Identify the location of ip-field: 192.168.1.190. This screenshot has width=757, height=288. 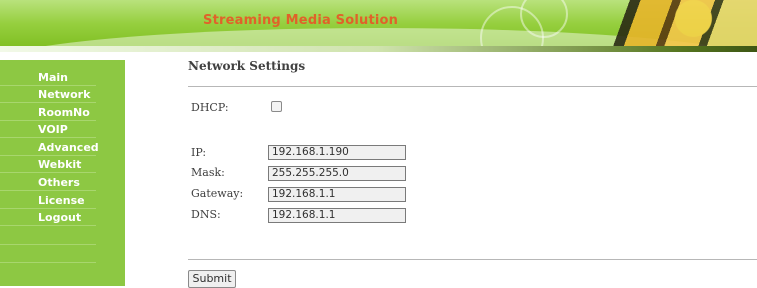
(337, 152).